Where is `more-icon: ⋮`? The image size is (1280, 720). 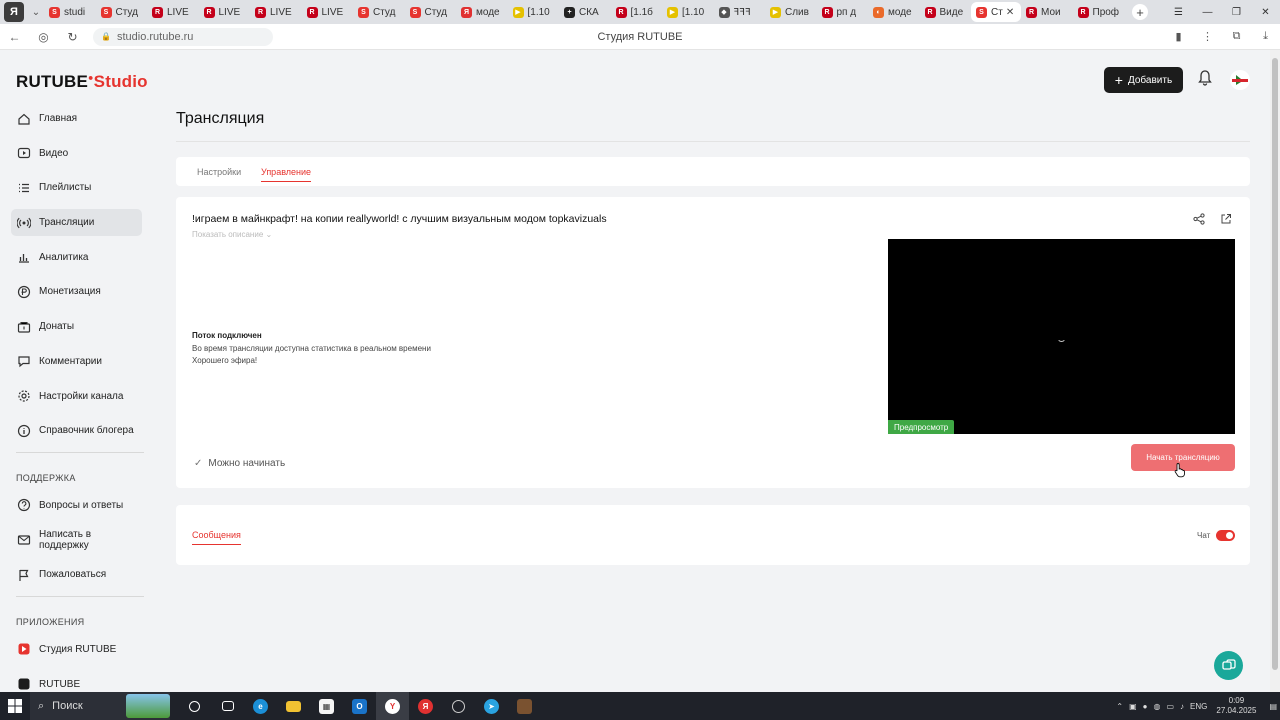
more-icon: ⋮ is located at coordinates (1207, 36).